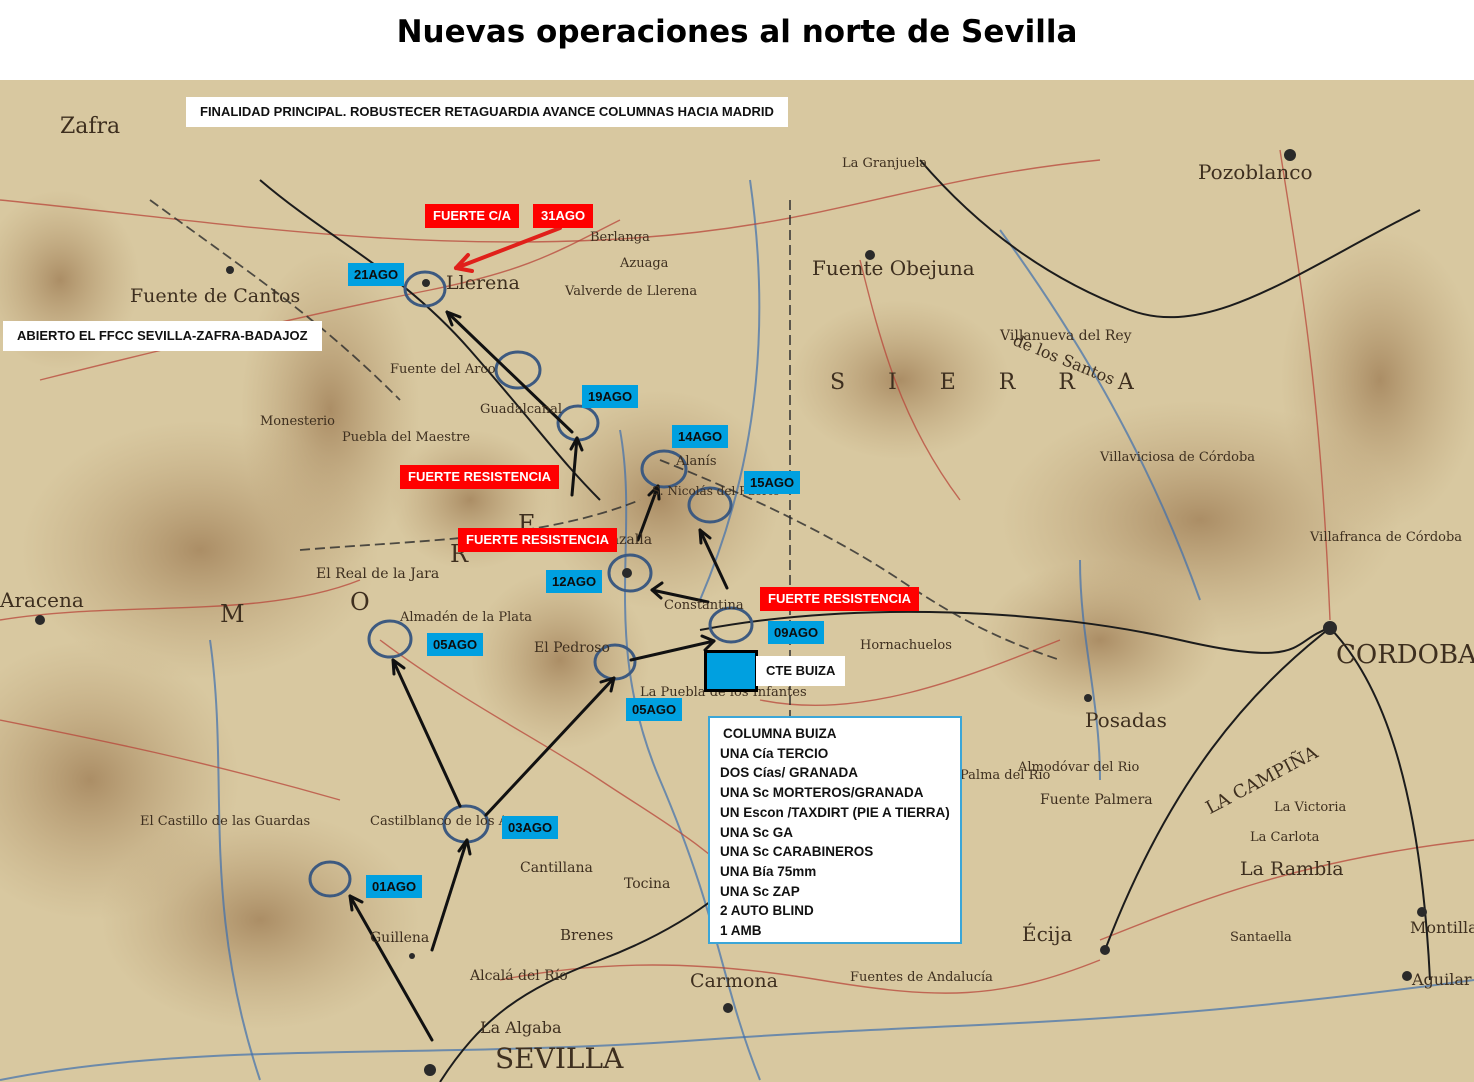 This screenshot has height=1082, width=1474. What do you see at coordinates (215, 296) in the screenshot?
I see `place-fuente-cantos: Fuente de Cantos` at bounding box center [215, 296].